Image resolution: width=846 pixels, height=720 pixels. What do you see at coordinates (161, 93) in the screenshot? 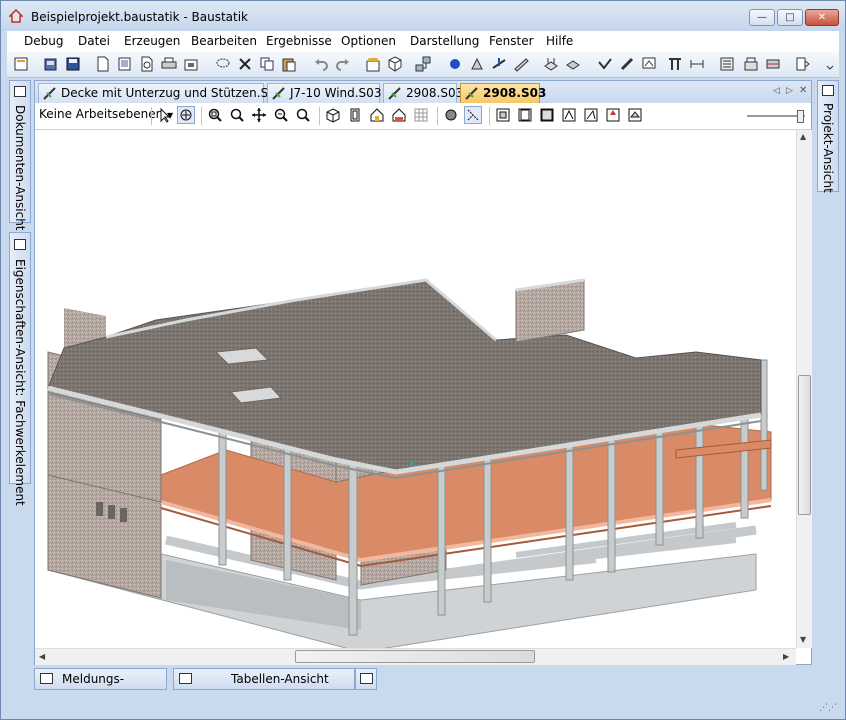
I see `tab-decke-mit-unterzug: Decke mit Unterzug und Stützen.S03` at bounding box center [161, 93].